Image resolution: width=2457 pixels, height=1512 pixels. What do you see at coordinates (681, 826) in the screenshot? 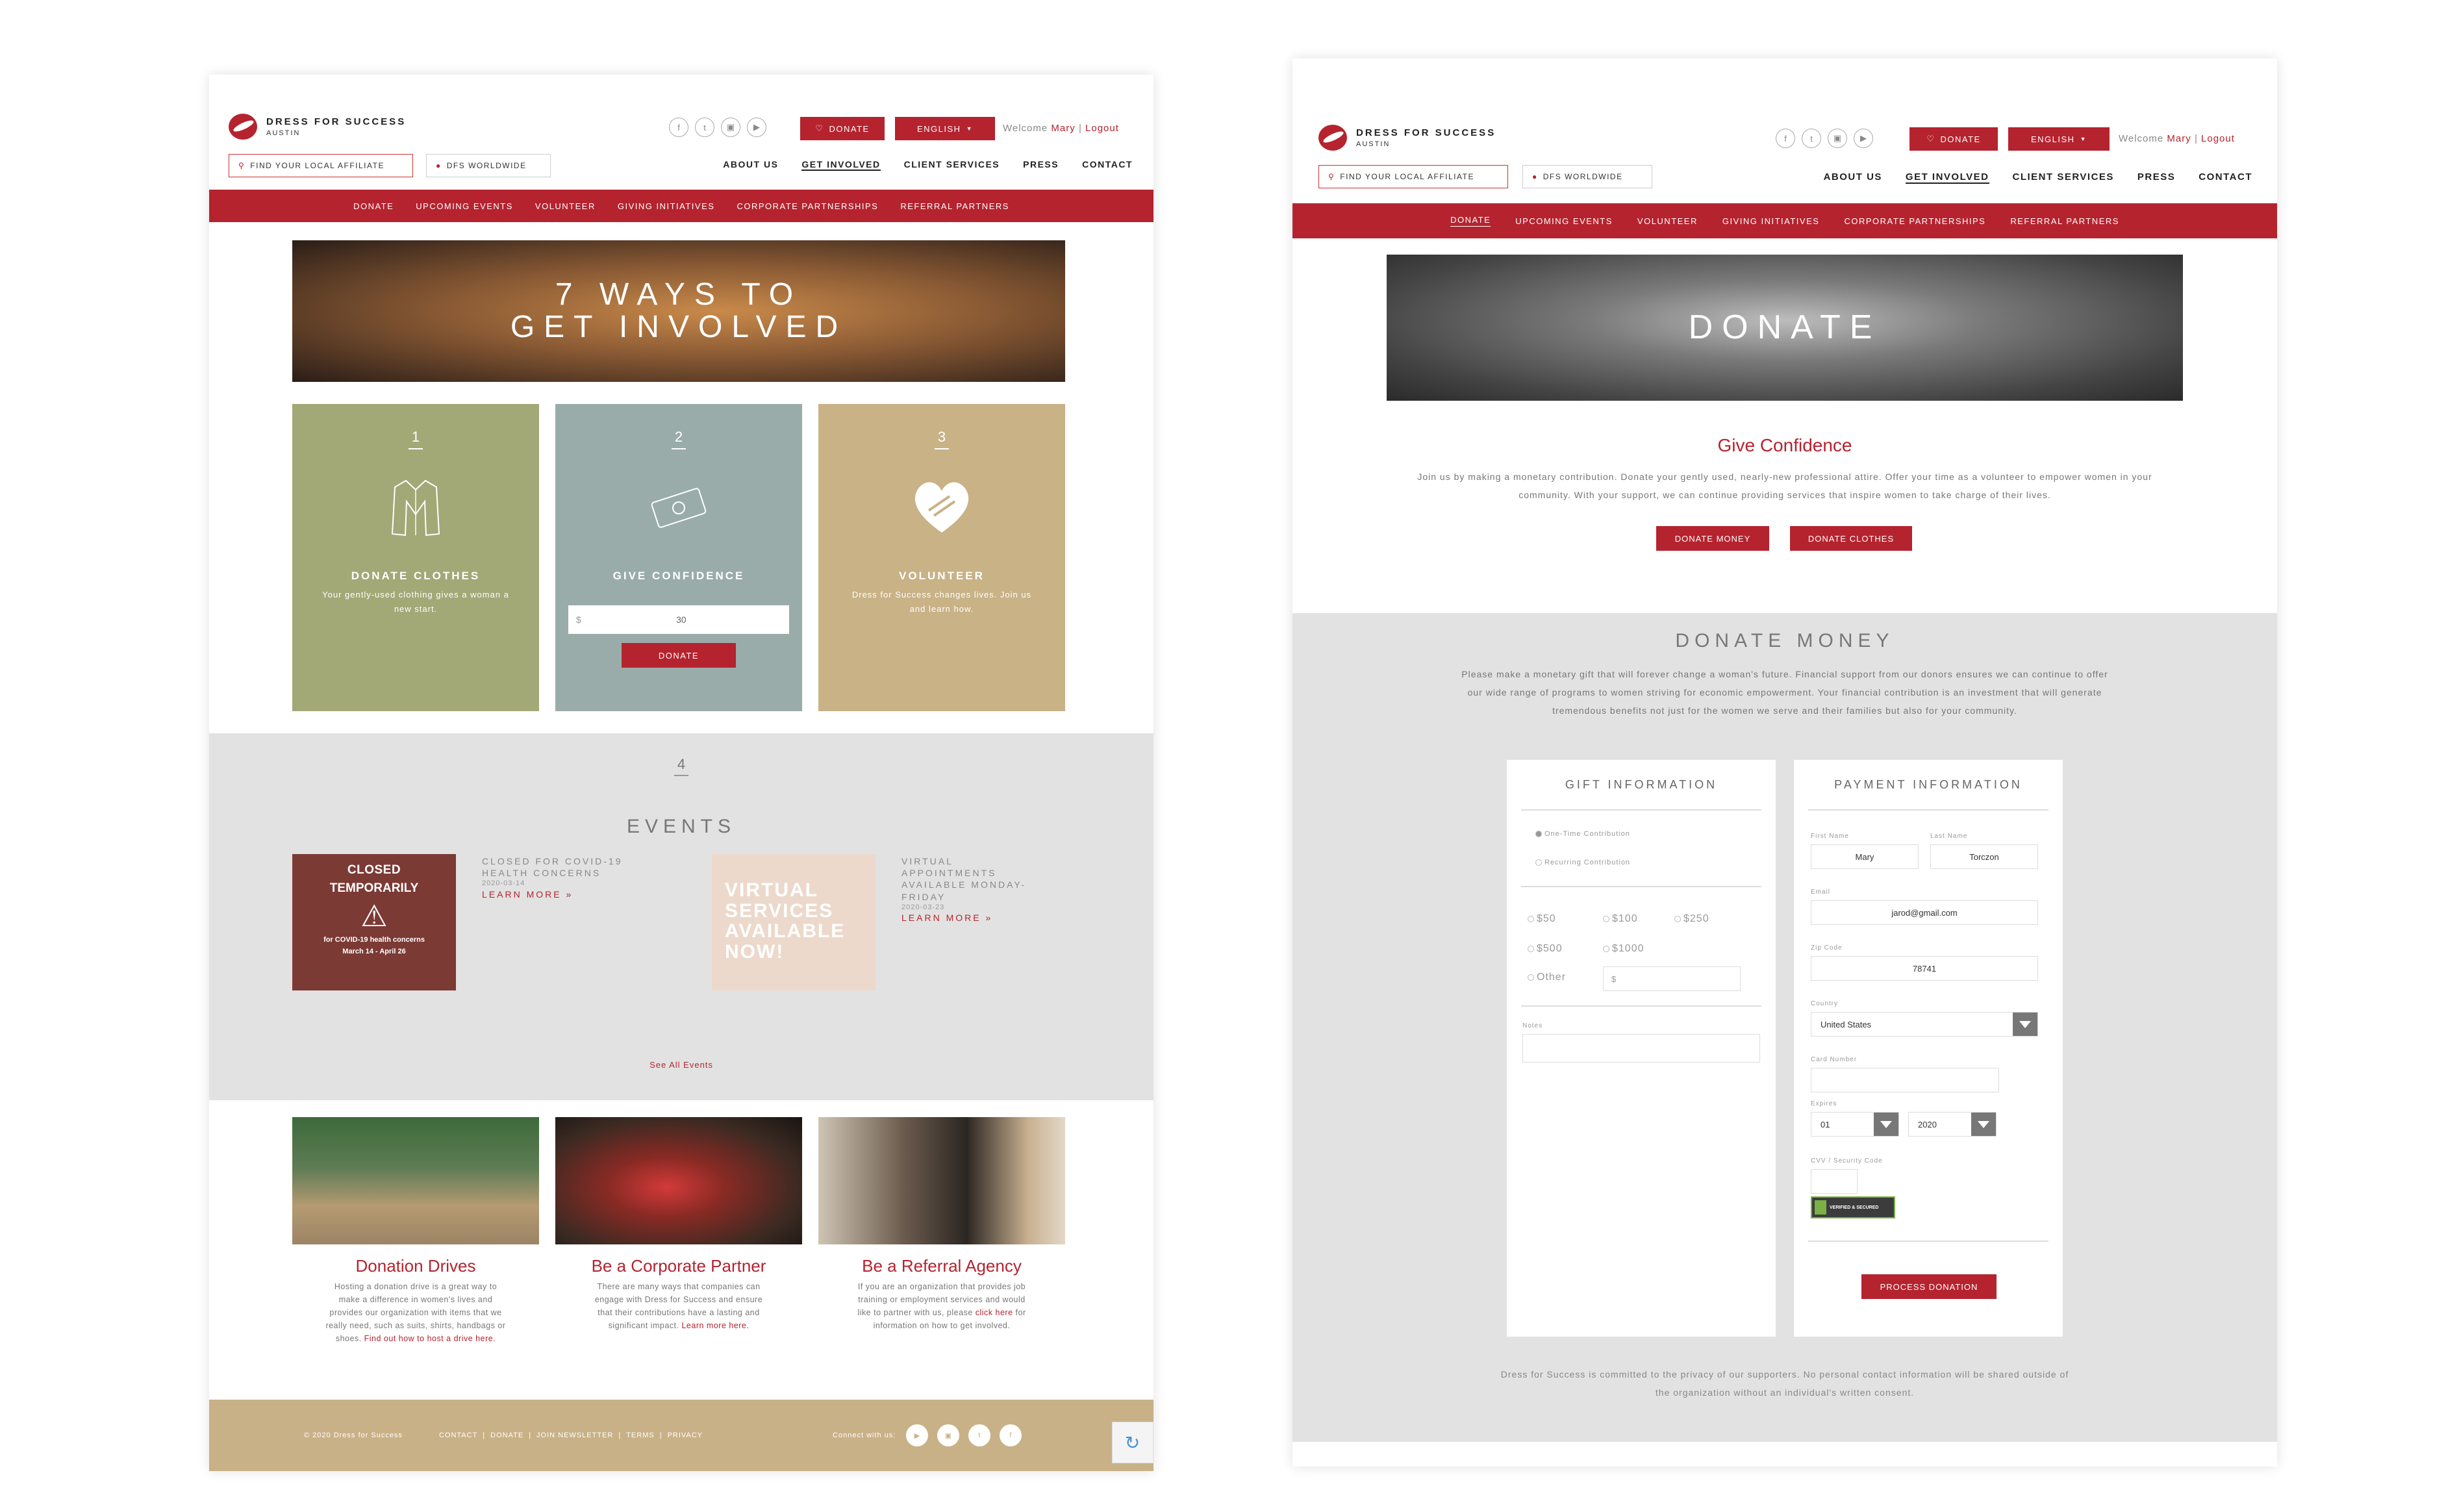
I see `events-title: EVENTS` at bounding box center [681, 826].